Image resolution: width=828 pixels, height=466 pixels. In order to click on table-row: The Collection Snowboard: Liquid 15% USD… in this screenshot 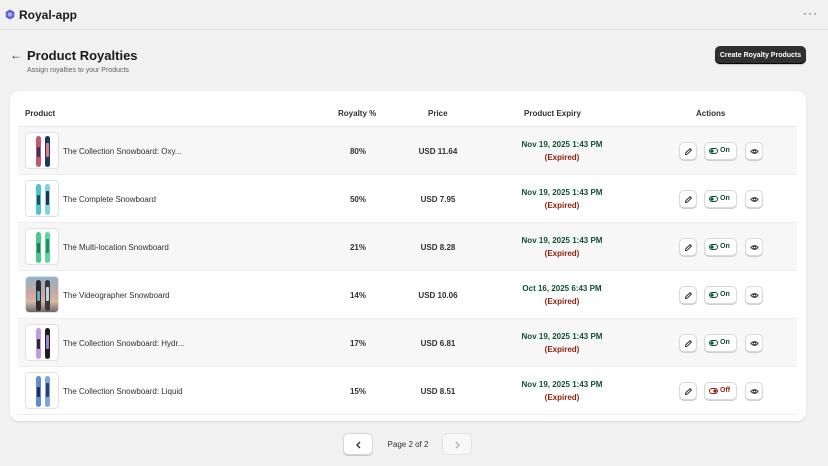, I will do `click(407, 391)`.